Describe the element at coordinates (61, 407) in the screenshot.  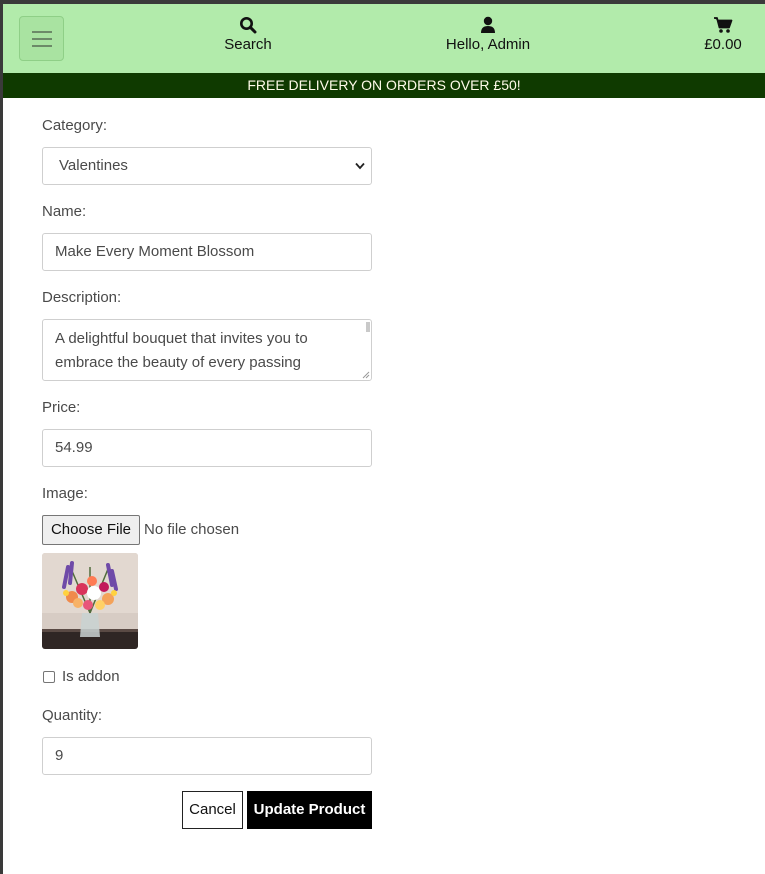
I see `price-label: Price:` at that location.